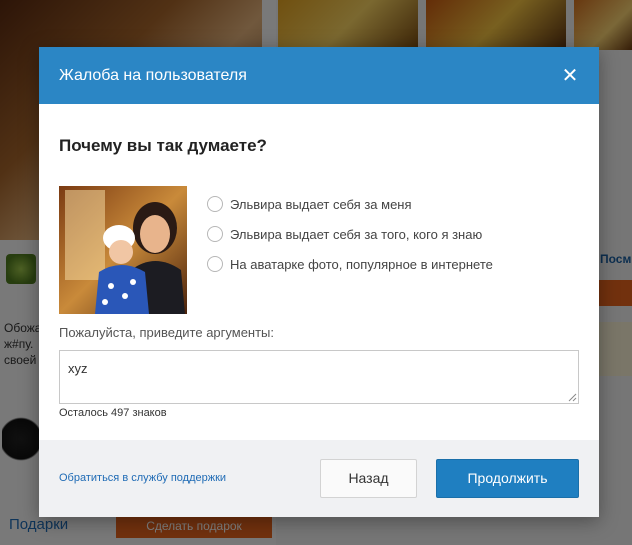  What do you see at coordinates (123, 250) in the screenshot?
I see `user-avatar` at bounding box center [123, 250].